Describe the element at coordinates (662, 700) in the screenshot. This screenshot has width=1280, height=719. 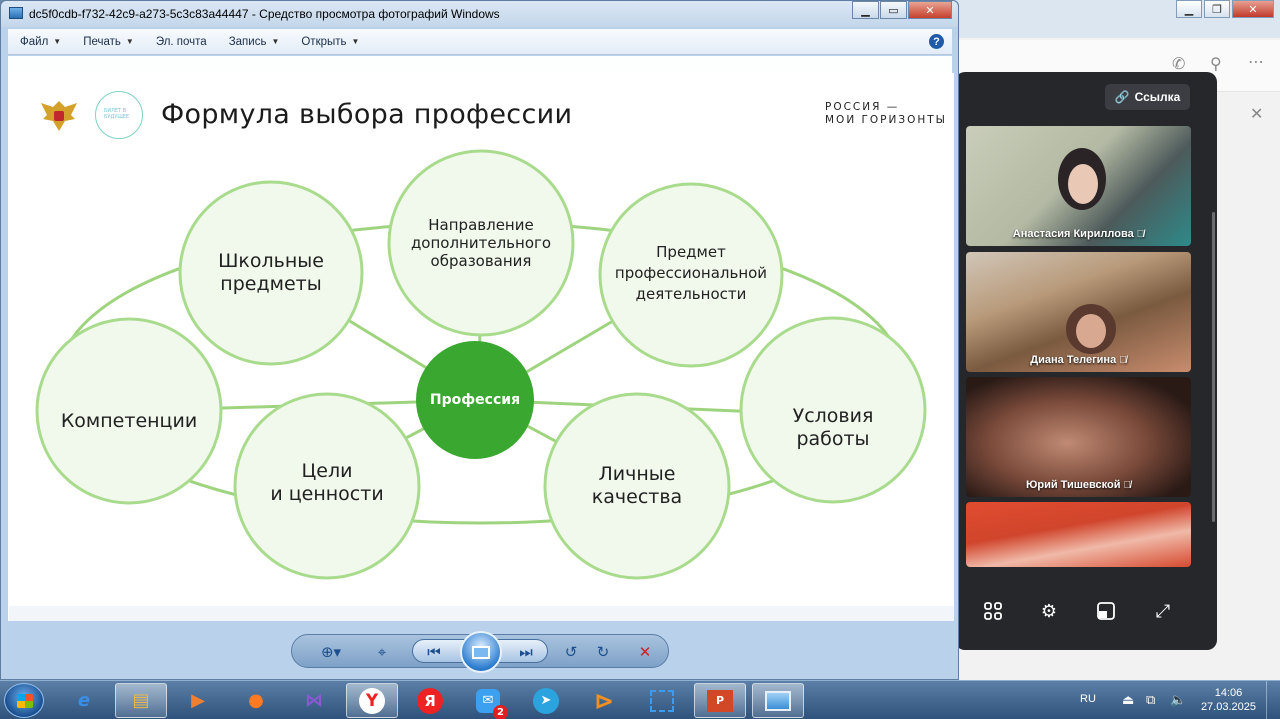
I see `snipping-icon` at that location.